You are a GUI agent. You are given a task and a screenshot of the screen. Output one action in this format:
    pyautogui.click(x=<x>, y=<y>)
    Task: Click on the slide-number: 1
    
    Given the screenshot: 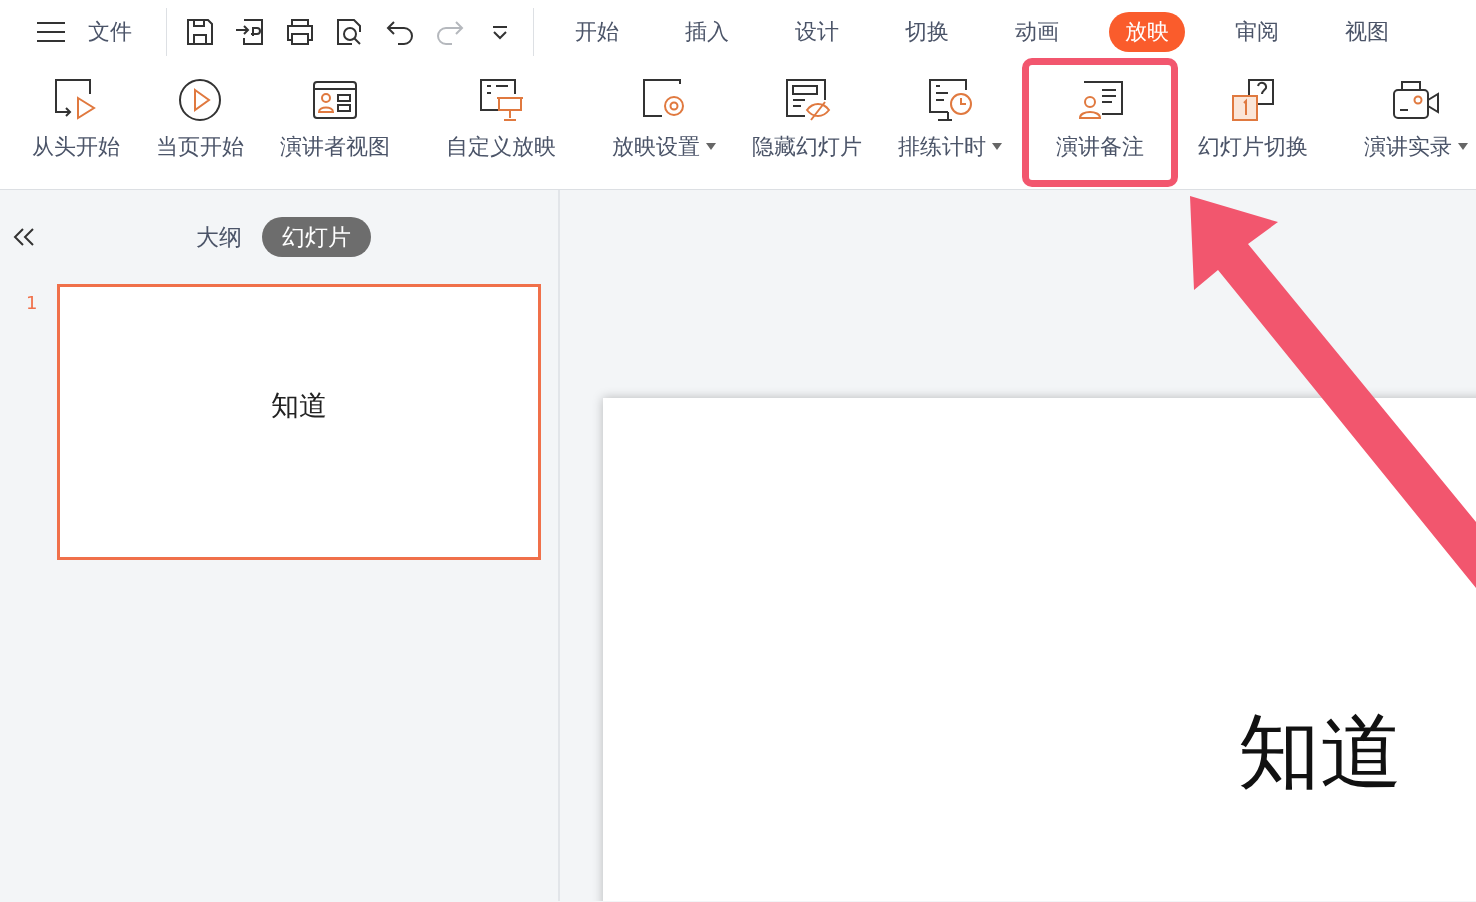 What is the action you would take?
    pyautogui.click(x=32, y=303)
    